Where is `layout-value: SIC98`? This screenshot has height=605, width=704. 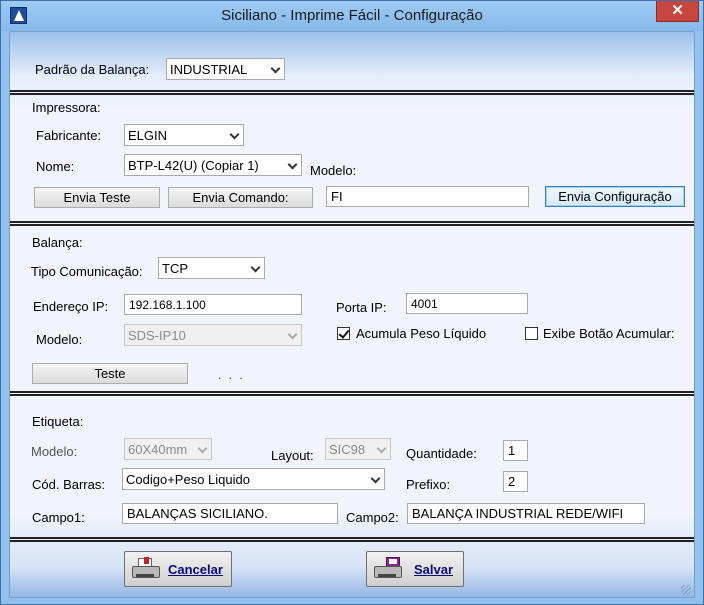
layout-value: SIC98 is located at coordinates (347, 449).